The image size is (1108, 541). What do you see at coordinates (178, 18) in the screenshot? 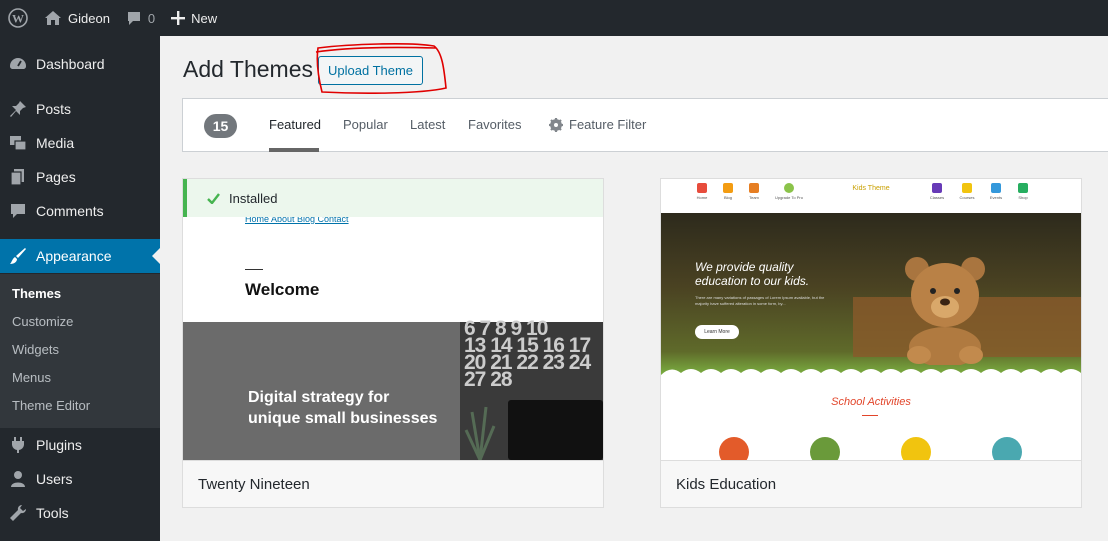
I see `plus-icon` at bounding box center [178, 18].